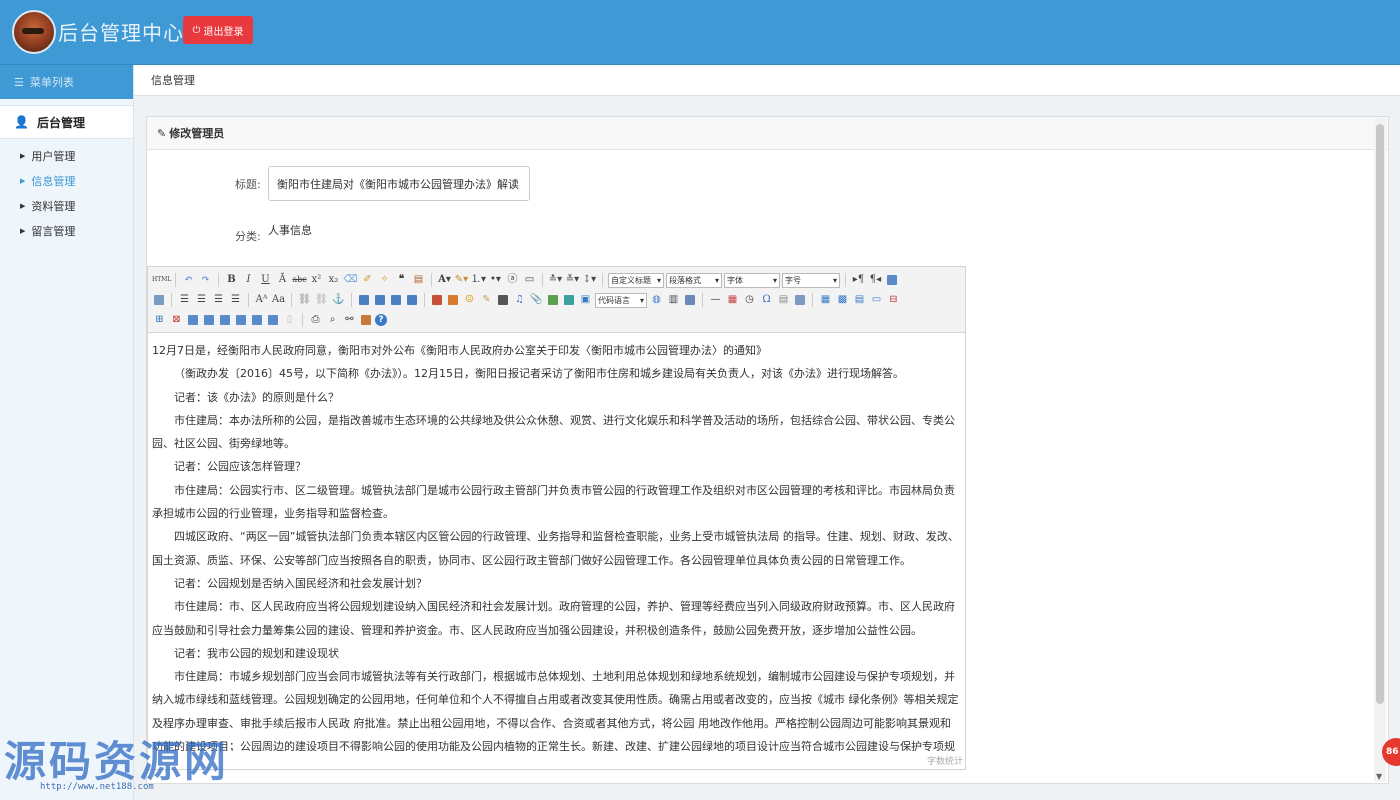 Image resolution: width=1400 pixels, height=800 pixels. I want to click on font-size-select: 字号, so click(811, 280).